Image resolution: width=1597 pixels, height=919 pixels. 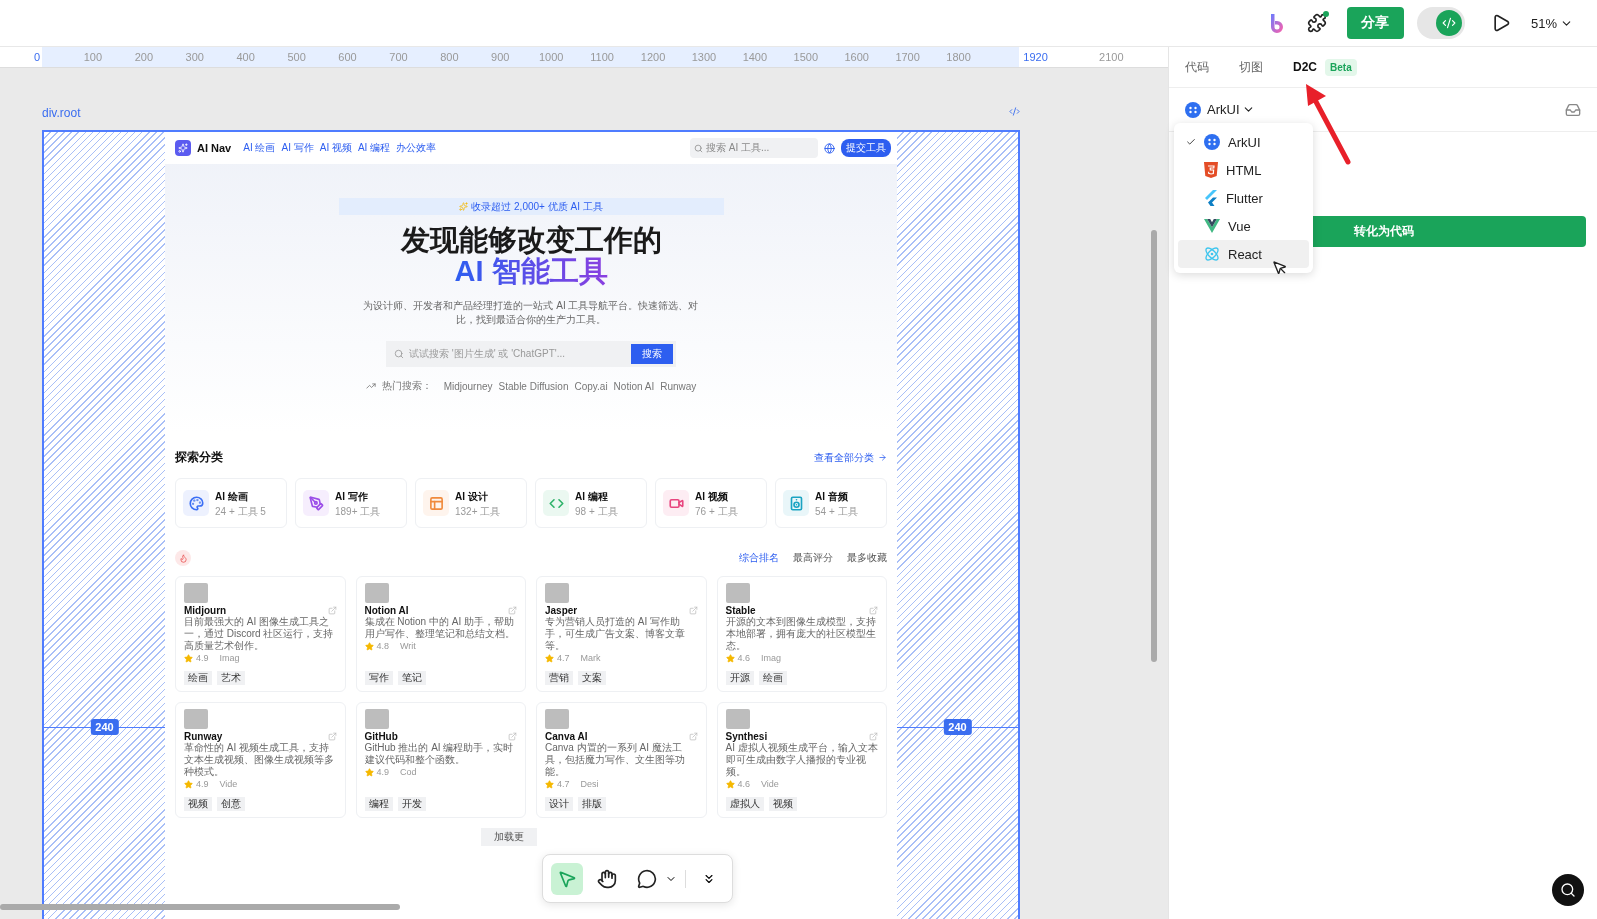 What do you see at coordinates (335, 148) in the screenshot?
I see `nav-link: AI 视频` at bounding box center [335, 148].